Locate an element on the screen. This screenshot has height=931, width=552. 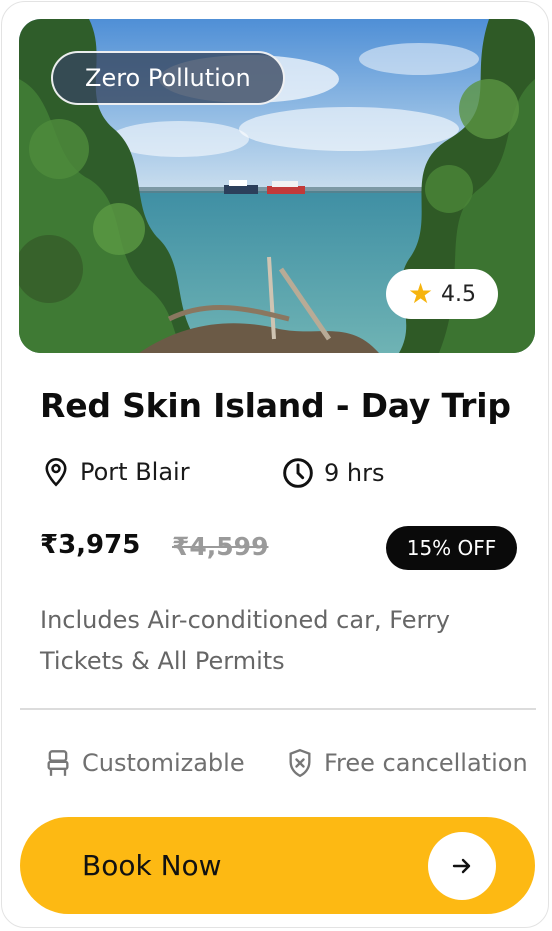
trip-location: Port Blair is located at coordinates (116, 472).